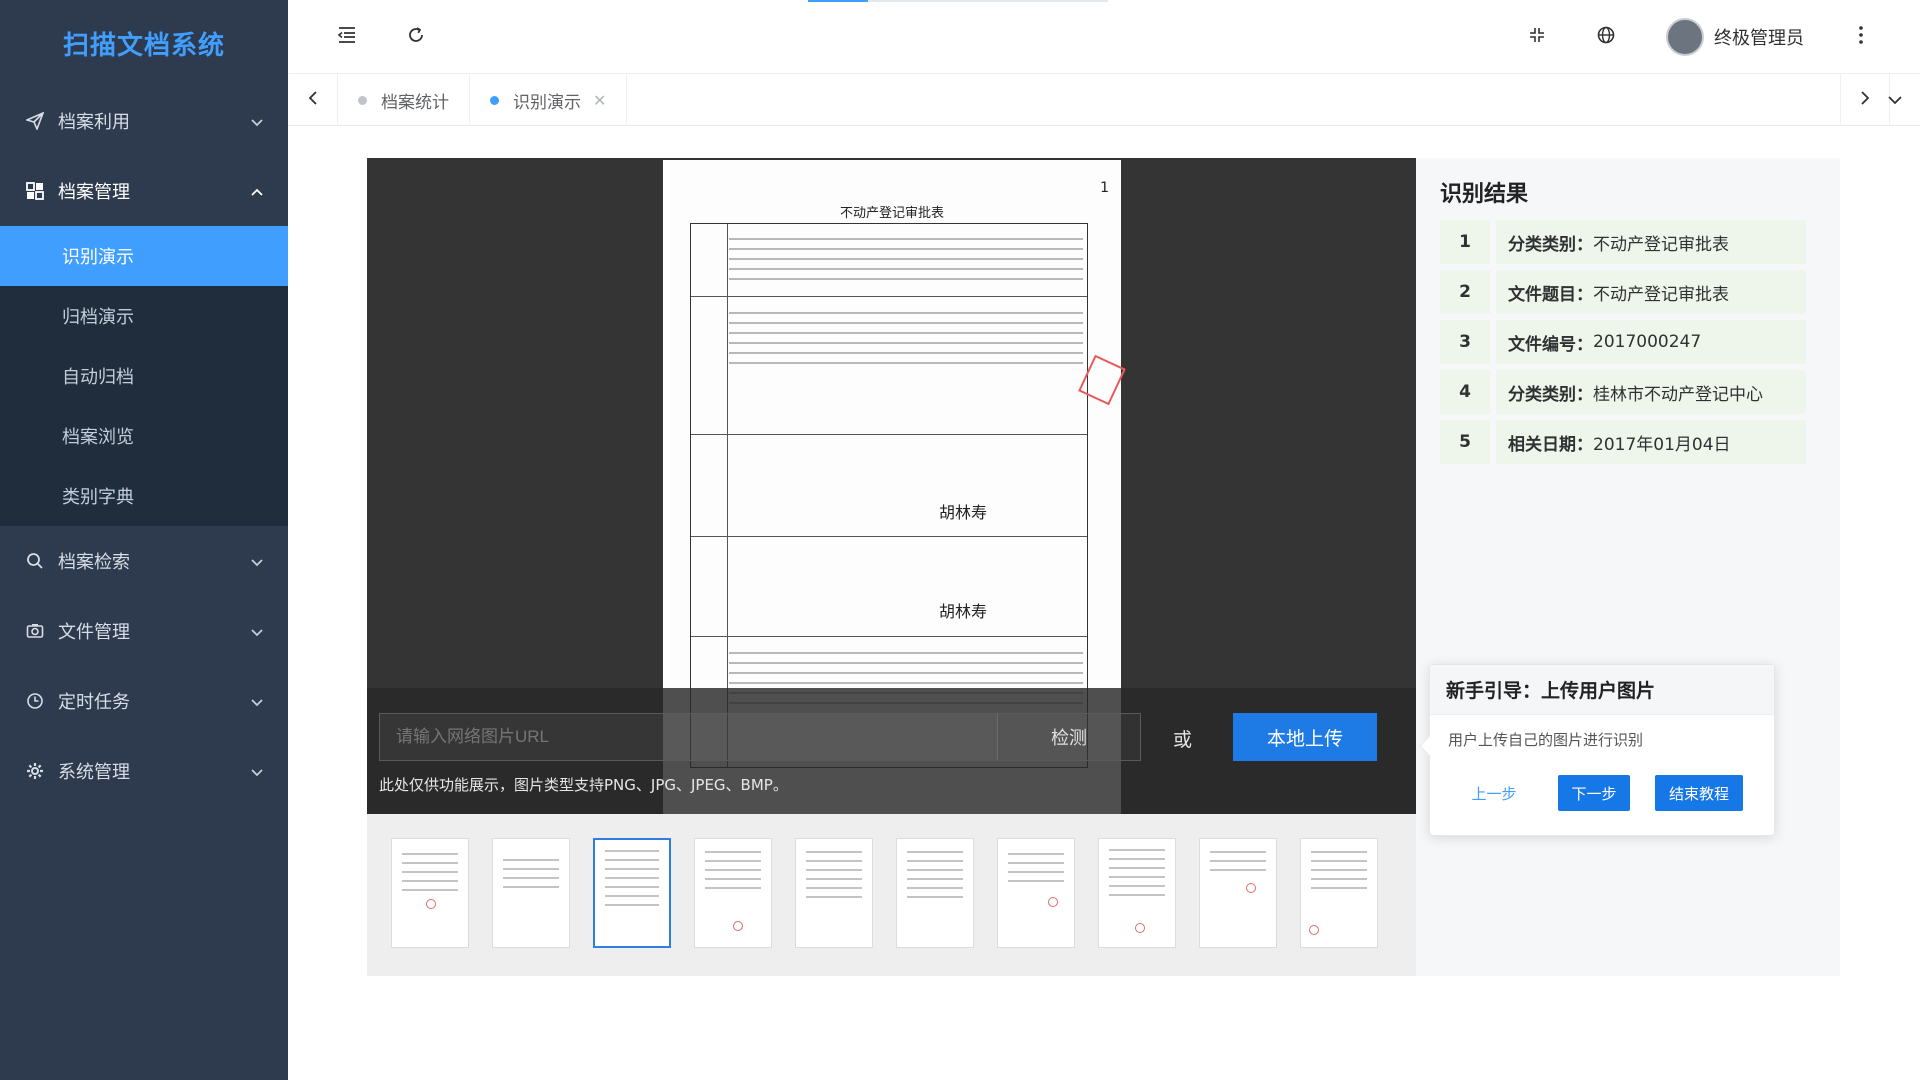 The width and height of the screenshot is (1920, 1080). What do you see at coordinates (35, 771) in the screenshot?
I see `gear-icon` at bounding box center [35, 771].